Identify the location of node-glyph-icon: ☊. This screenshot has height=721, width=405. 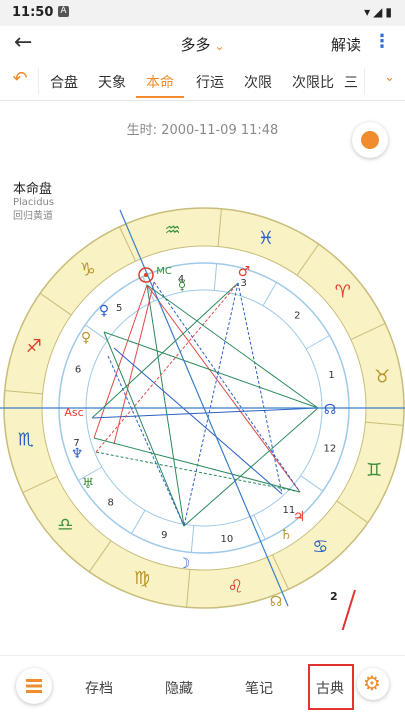
(330, 410).